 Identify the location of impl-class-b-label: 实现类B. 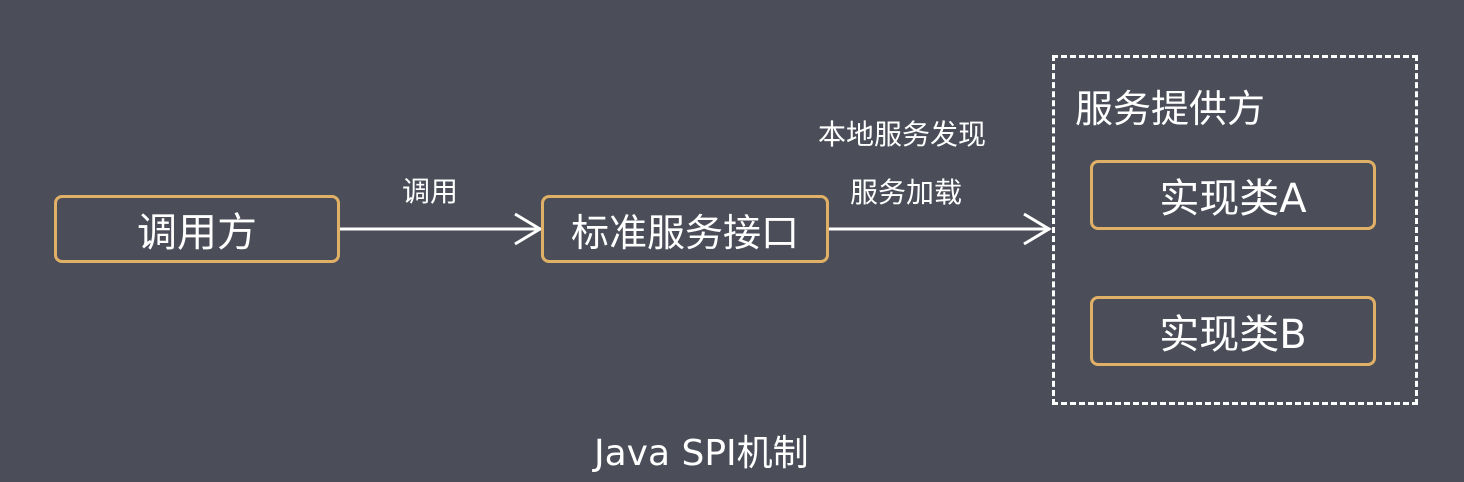
(1233, 335).